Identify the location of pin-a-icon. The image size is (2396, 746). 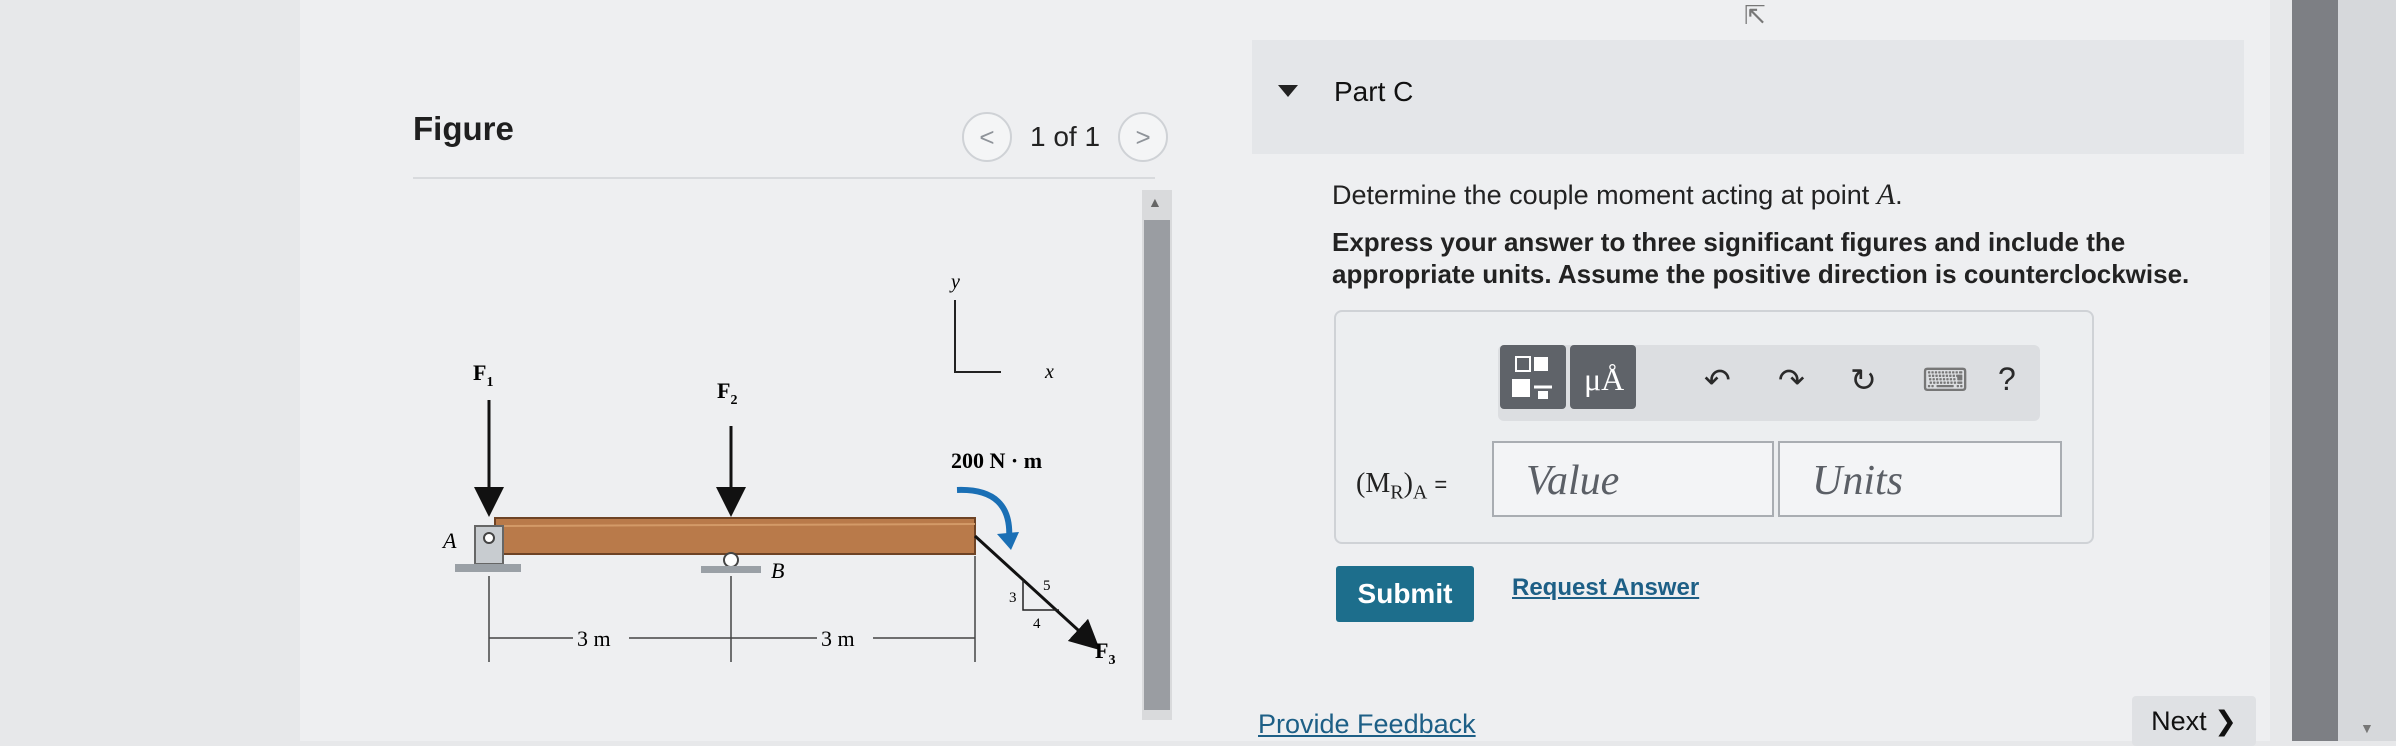
(489, 538).